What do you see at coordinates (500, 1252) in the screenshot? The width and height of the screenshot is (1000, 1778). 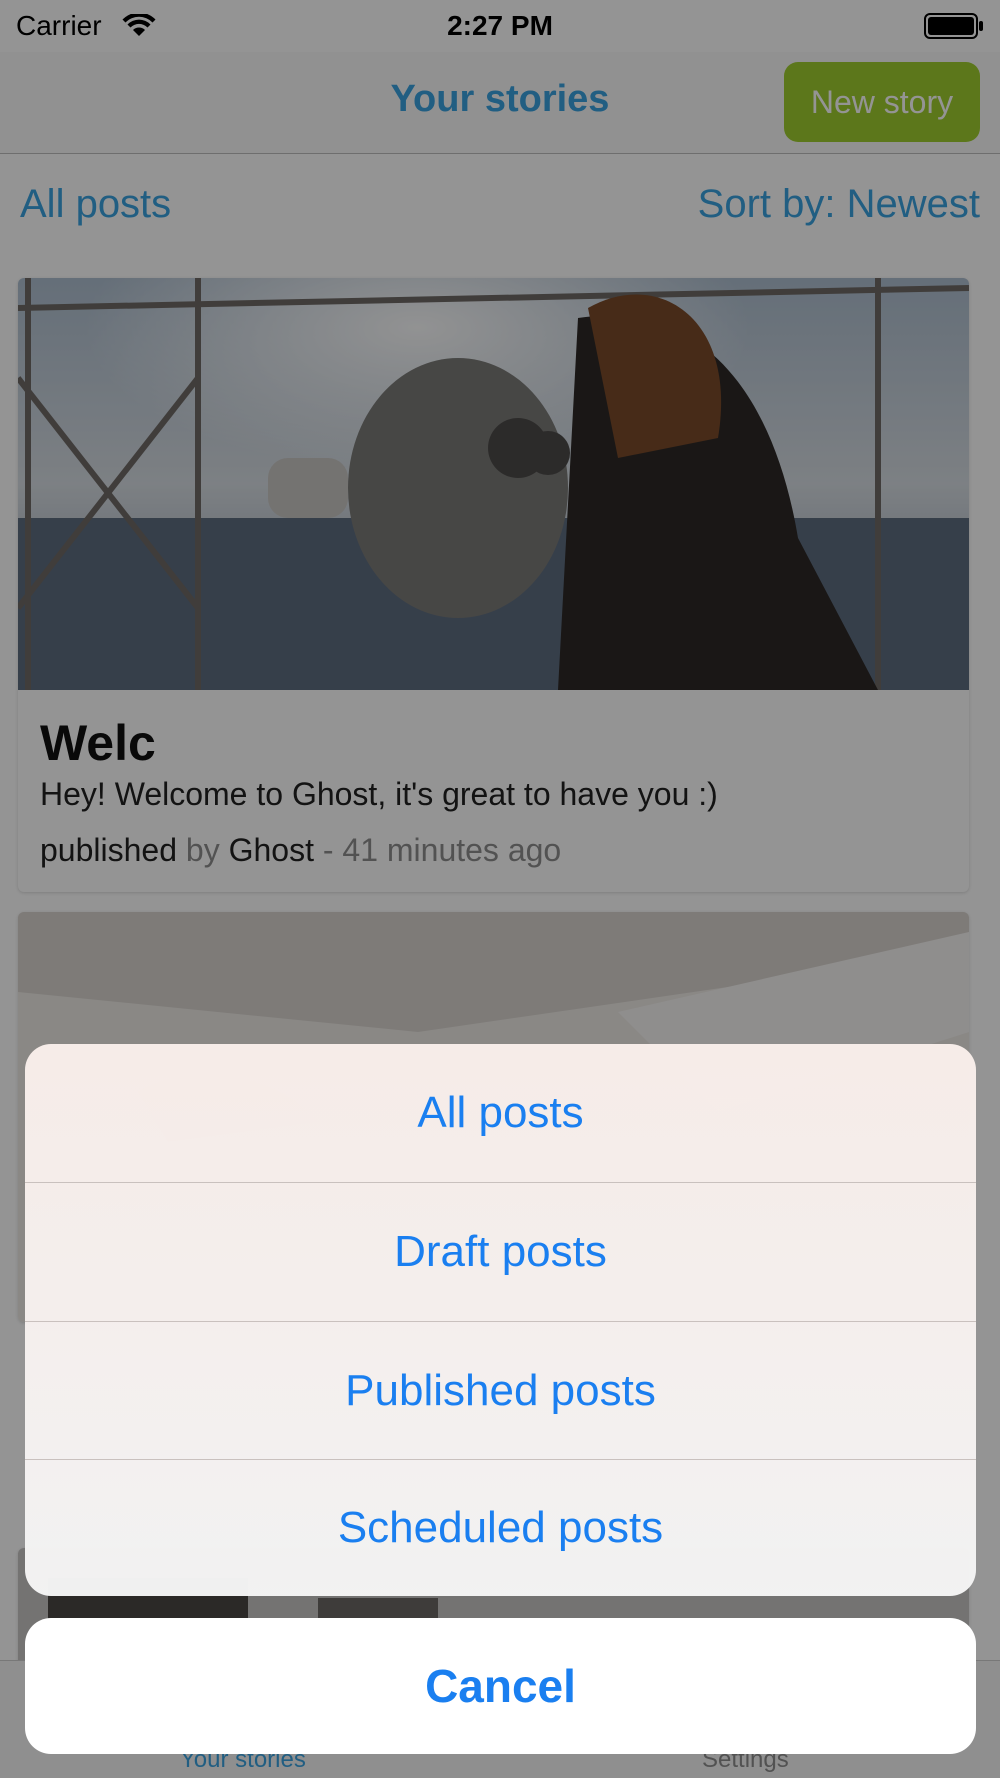 I see `option-draft-posts: Draft posts` at bounding box center [500, 1252].